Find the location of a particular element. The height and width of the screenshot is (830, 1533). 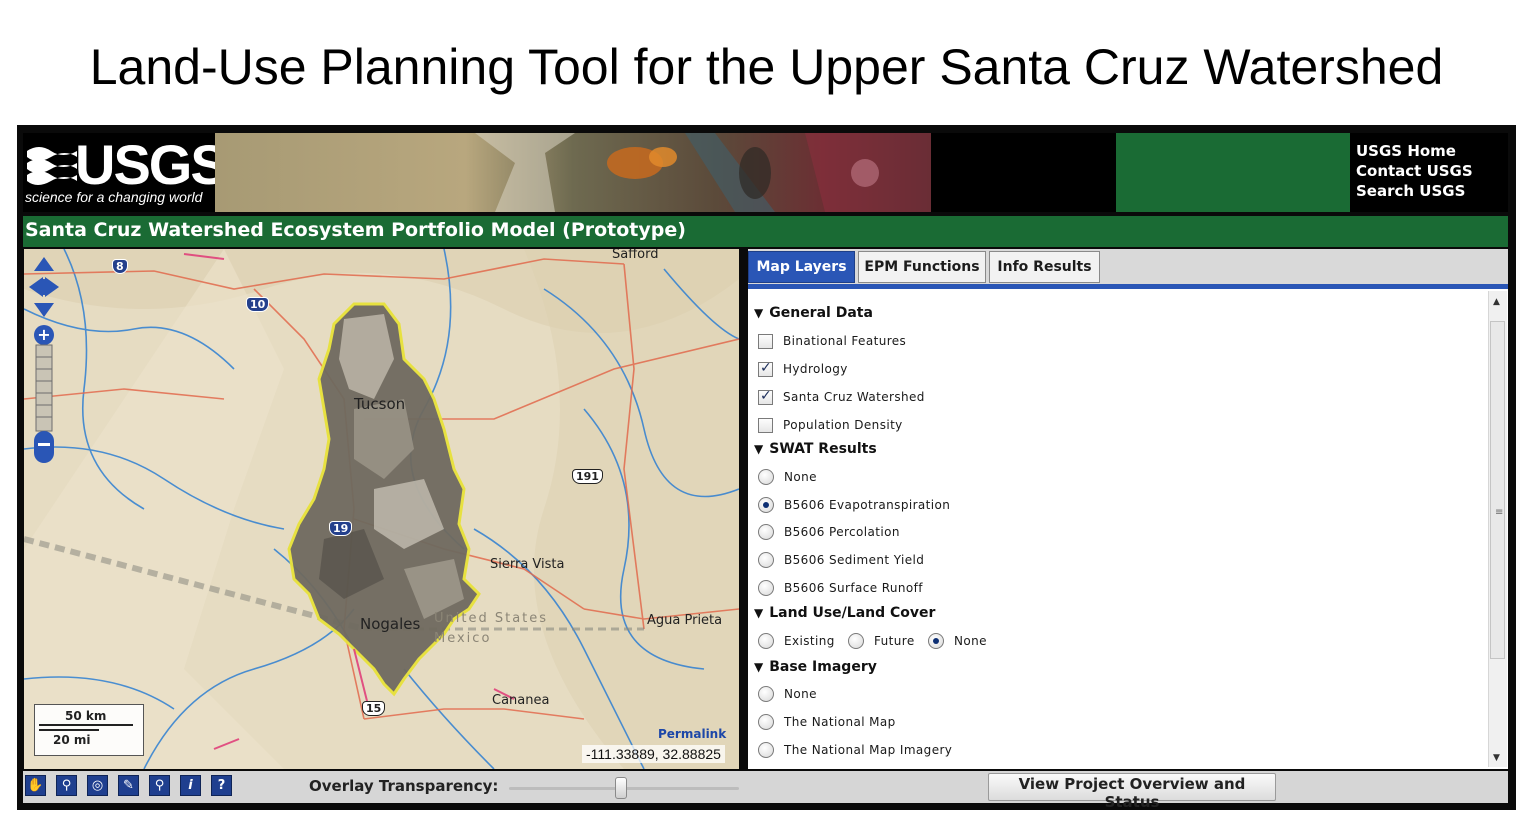

landuse-existing: Existing is located at coordinates (796, 641).